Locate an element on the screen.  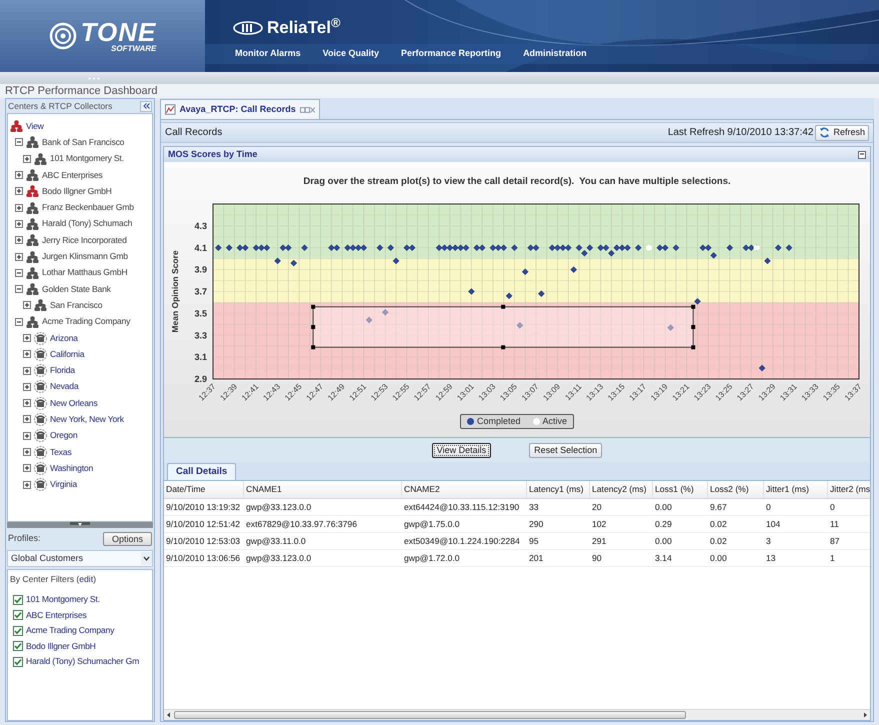
filter-label: Acme Trading Company is located at coordinates (70, 631).